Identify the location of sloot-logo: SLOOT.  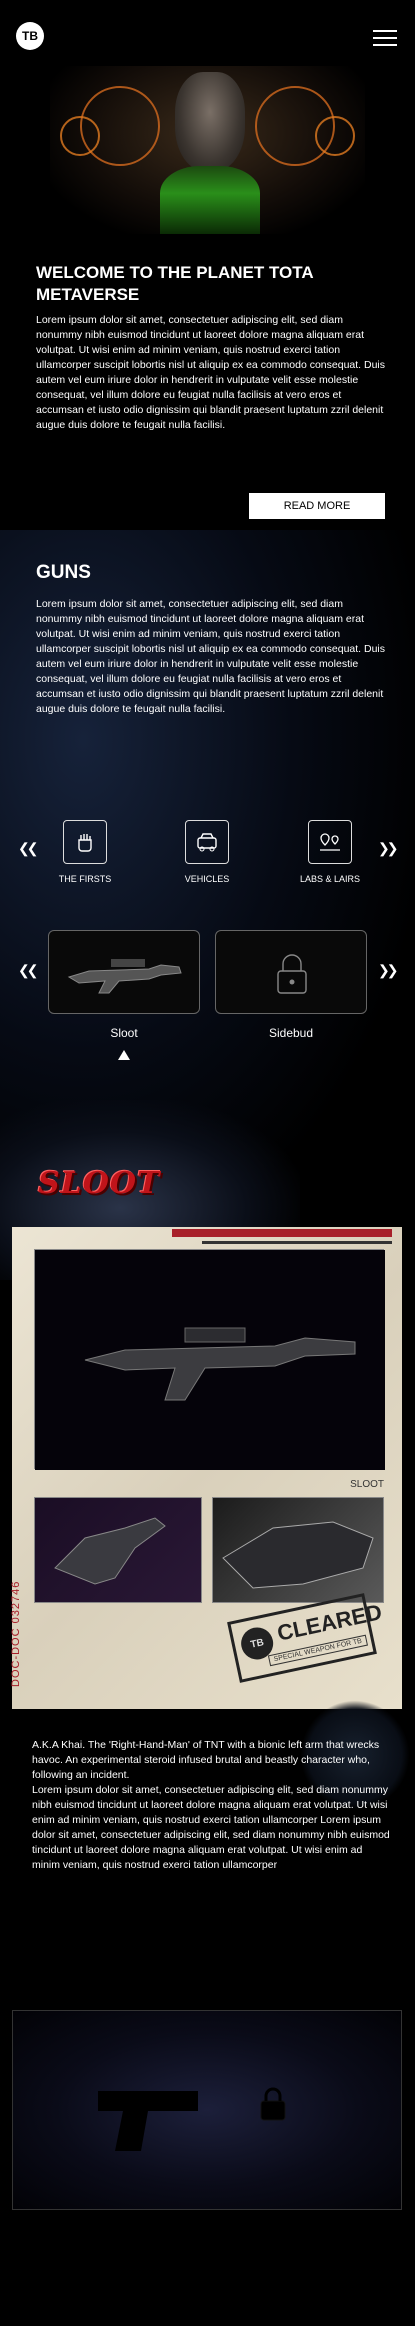
(99, 1183).